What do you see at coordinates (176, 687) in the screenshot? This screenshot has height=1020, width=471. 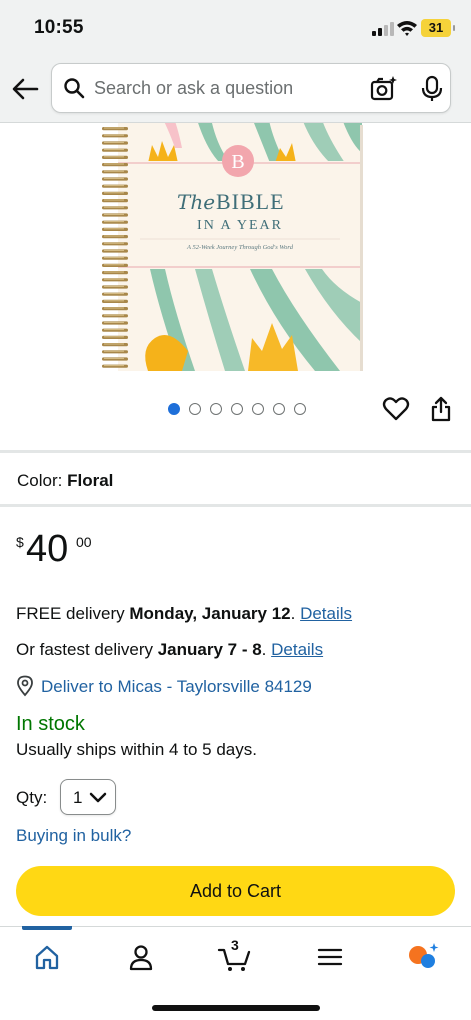 I see `deliver-to-link: Deliver to Micas - Taylorsville 84129` at bounding box center [176, 687].